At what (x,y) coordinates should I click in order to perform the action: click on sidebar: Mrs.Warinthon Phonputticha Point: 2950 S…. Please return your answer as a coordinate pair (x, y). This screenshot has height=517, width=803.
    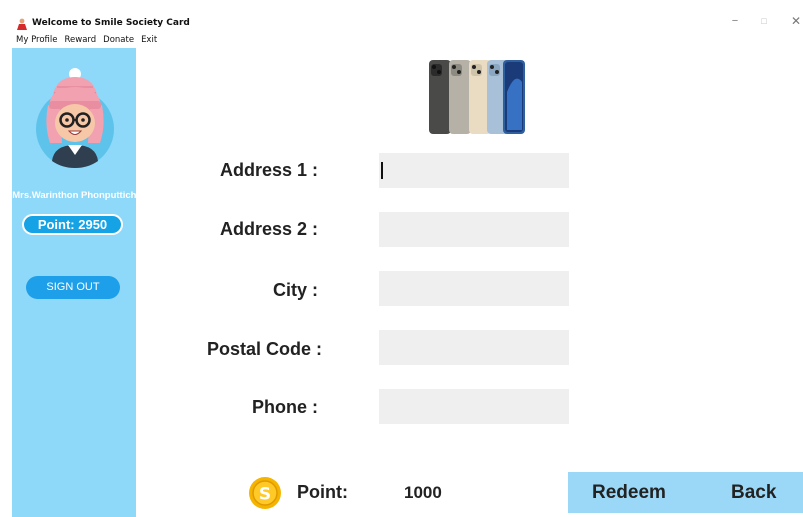
    Looking at the image, I should click on (74, 282).